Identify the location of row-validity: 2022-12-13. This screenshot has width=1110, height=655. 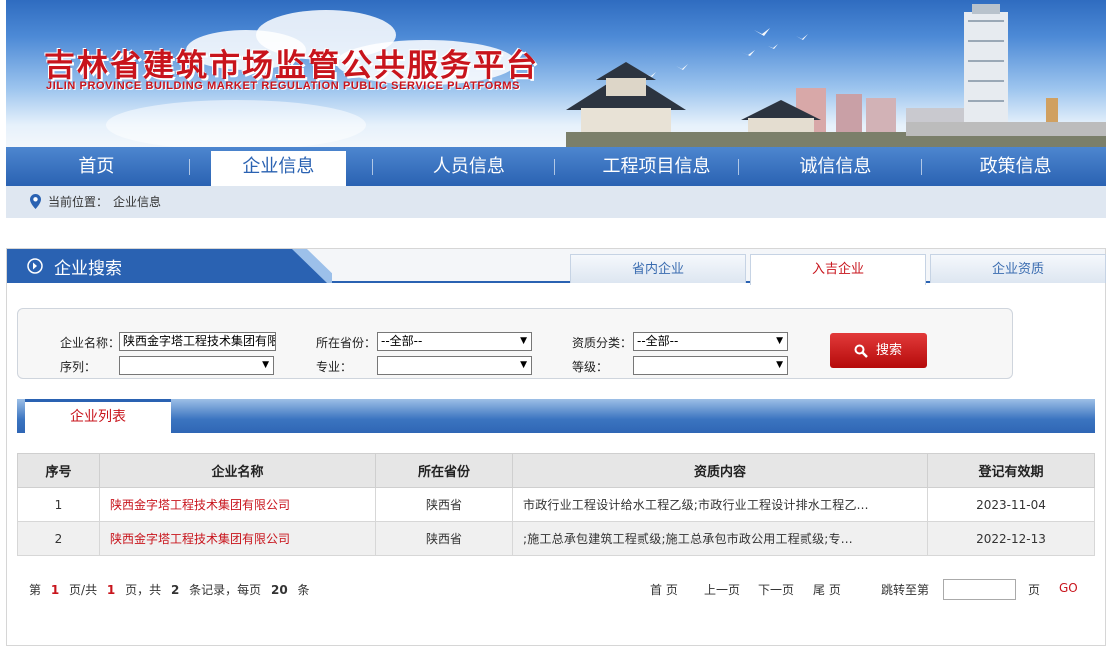
(1011, 538).